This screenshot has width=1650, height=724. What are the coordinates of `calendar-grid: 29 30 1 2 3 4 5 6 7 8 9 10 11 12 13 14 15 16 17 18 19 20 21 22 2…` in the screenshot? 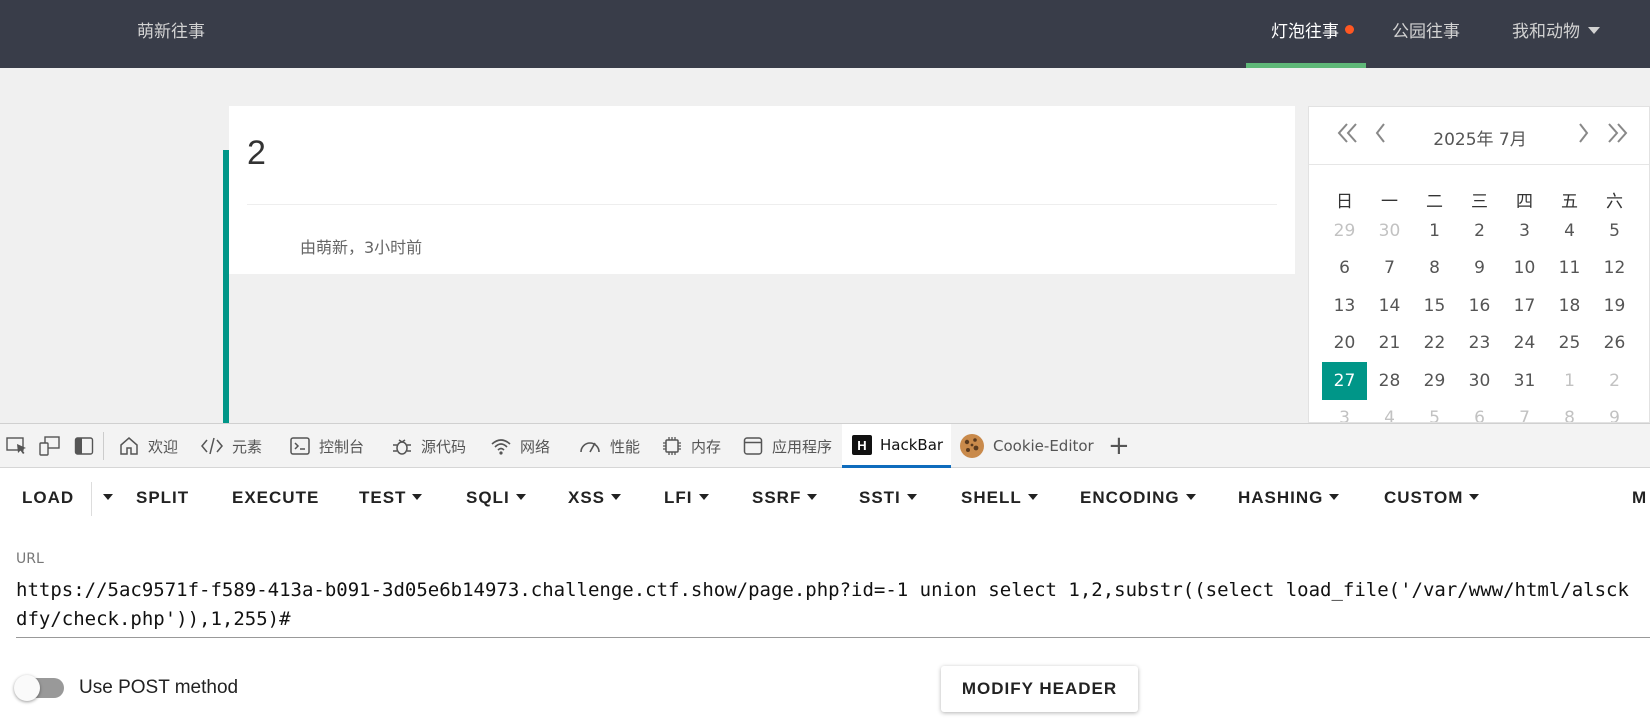 It's located at (1479, 317).